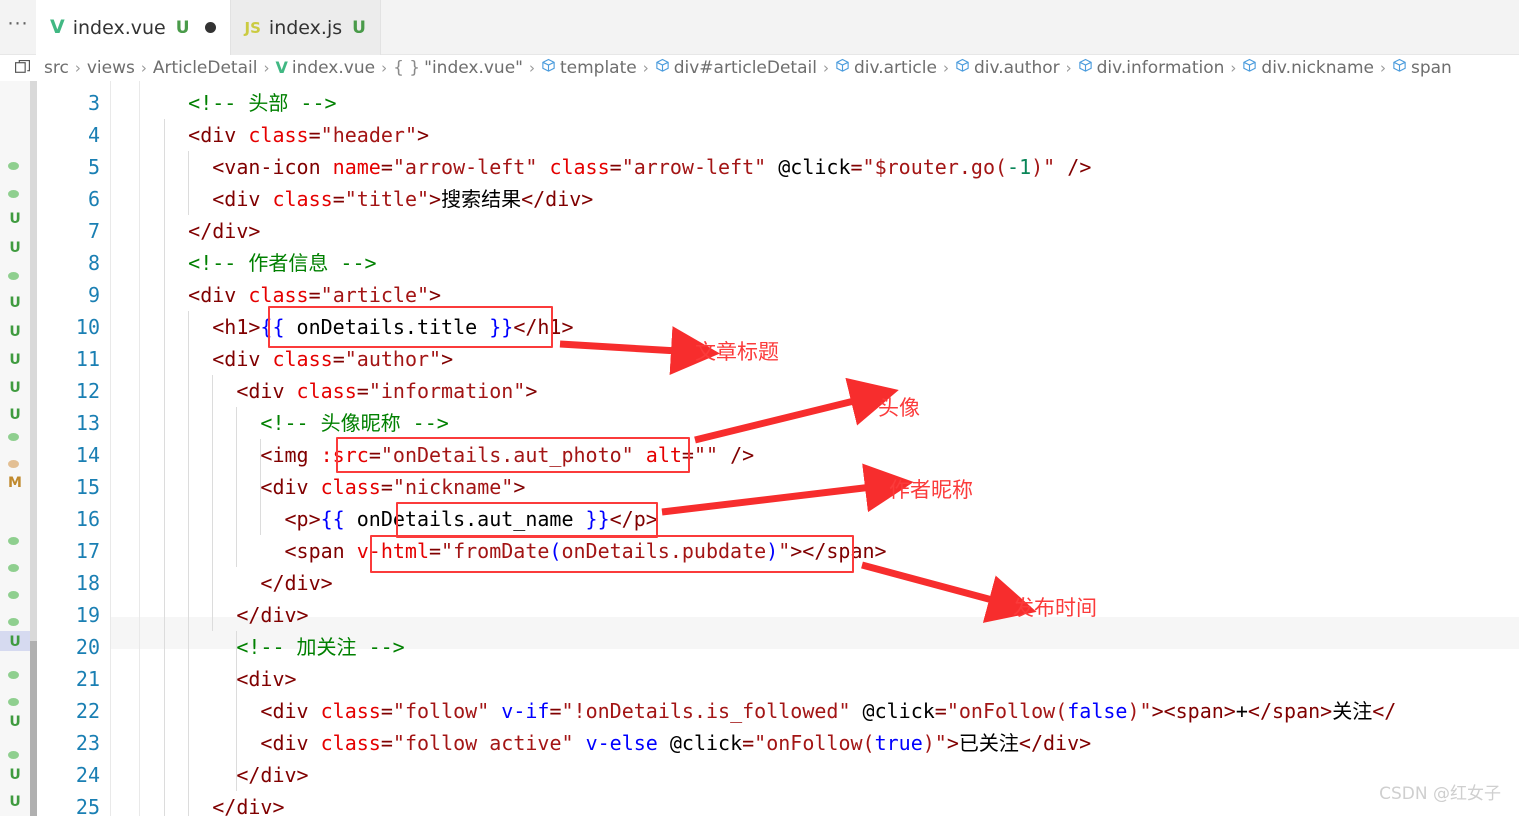  I want to click on breadcrumb-item-src: src, so click(56, 68).